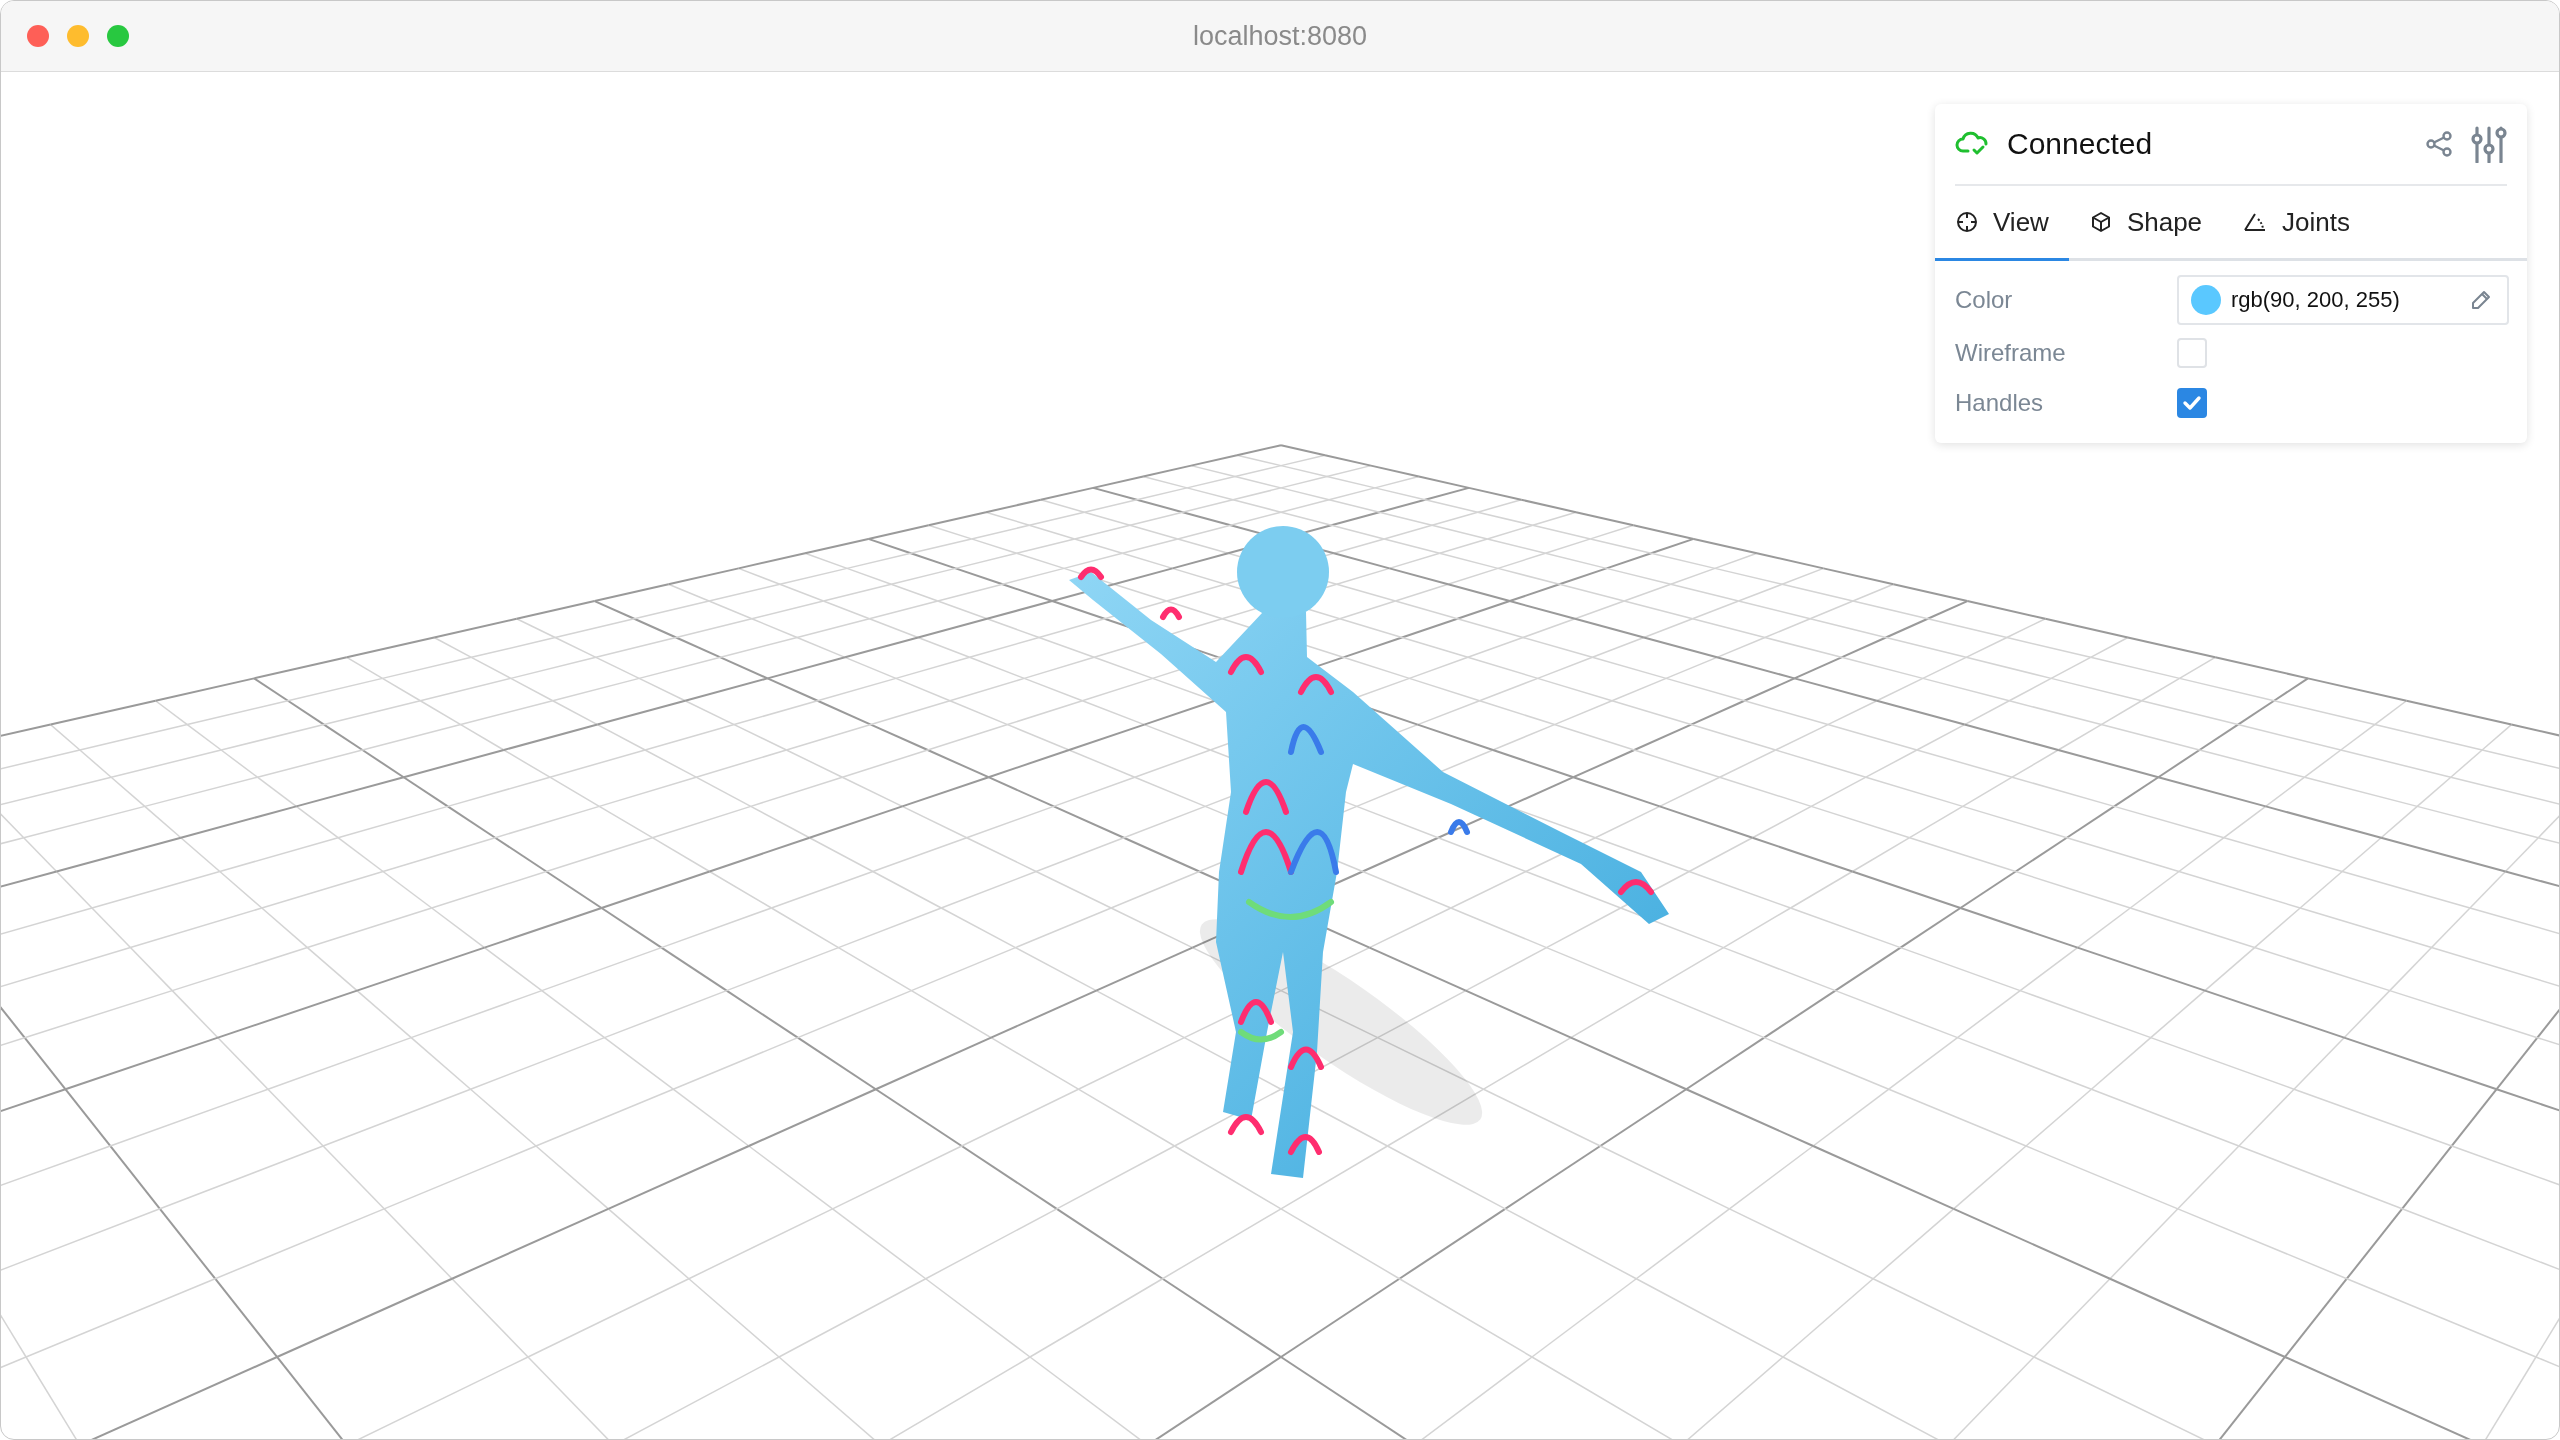 This screenshot has width=2560, height=1440. I want to click on checkmark-icon, so click(2192, 403).